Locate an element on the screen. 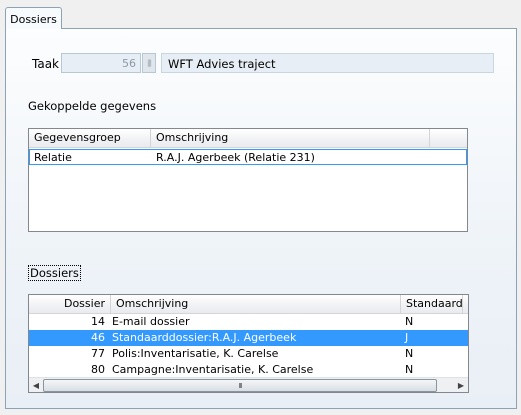 Image resolution: width=521 pixels, height=415 pixels. tab-dossiers-label: Dossiers is located at coordinates (33, 19).